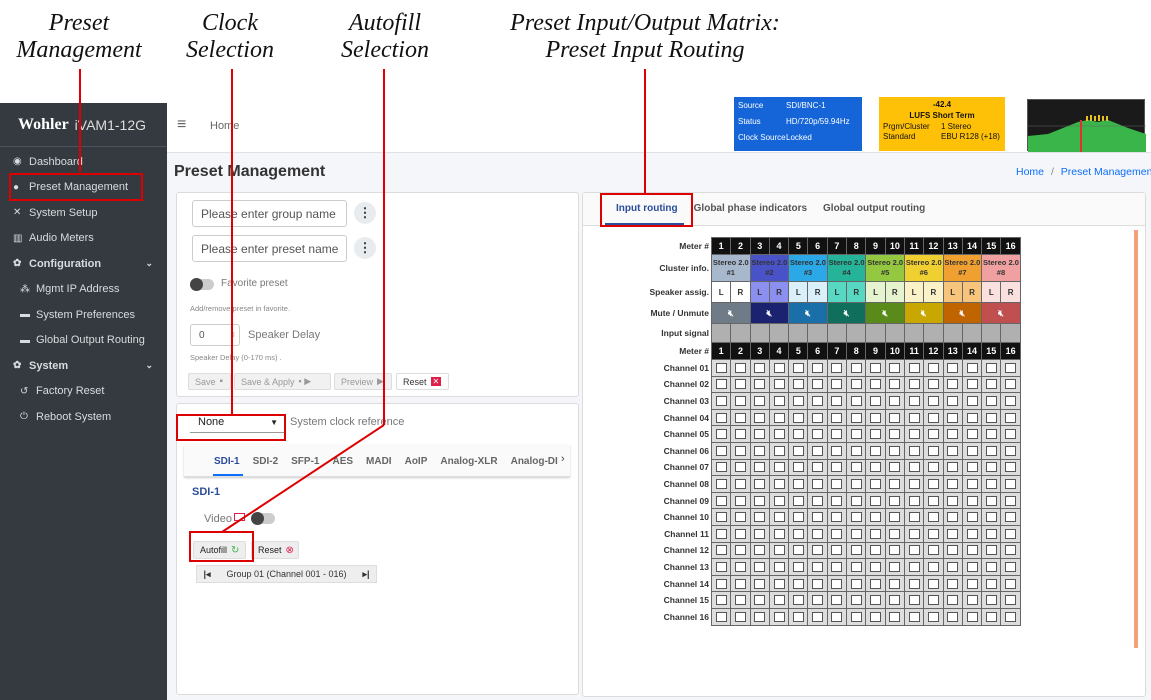  I want to click on save-apply-button: Save & Apply ▪ ▶, so click(282, 381).